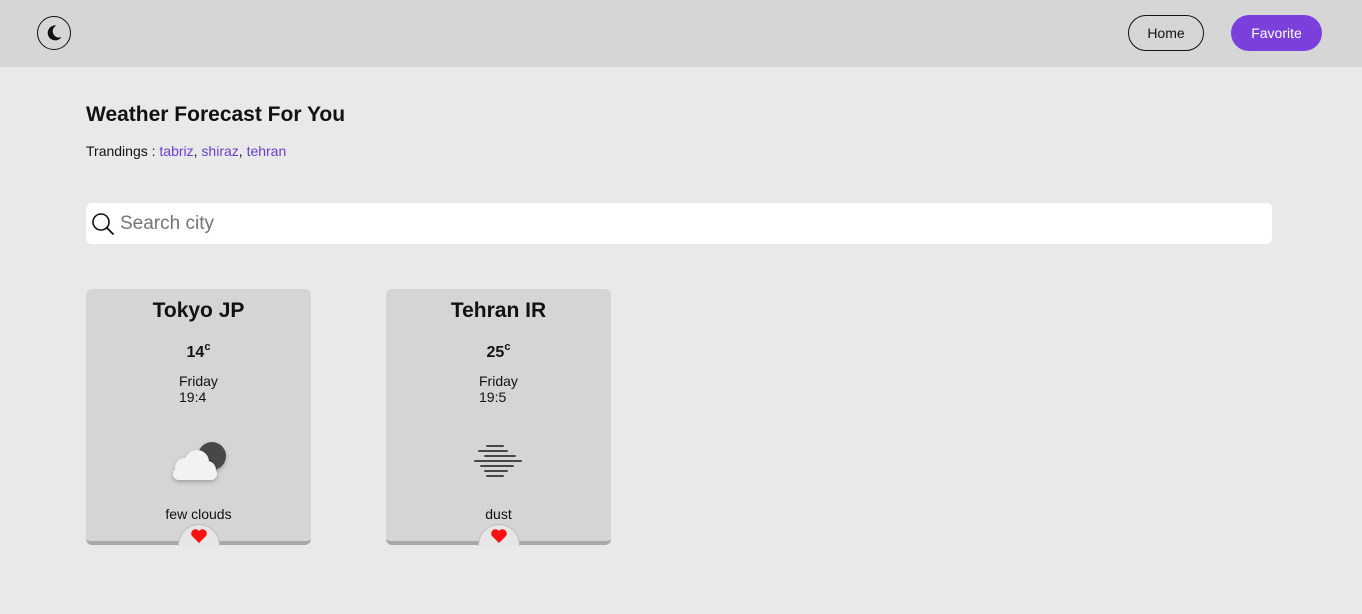 This screenshot has width=1362, height=614. Describe the element at coordinates (216, 114) in the screenshot. I see `page-title: Weather Forecast For You` at that location.